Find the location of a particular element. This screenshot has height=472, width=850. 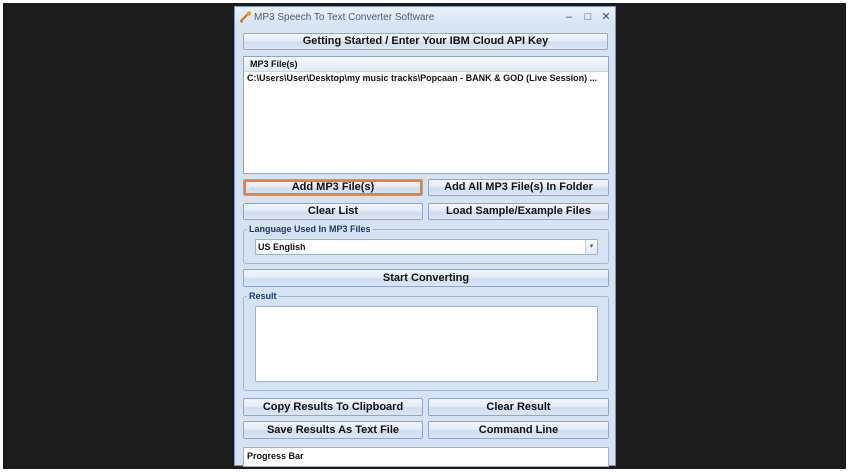

save-results-button: Save Results As Text File is located at coordinates (333, 430).